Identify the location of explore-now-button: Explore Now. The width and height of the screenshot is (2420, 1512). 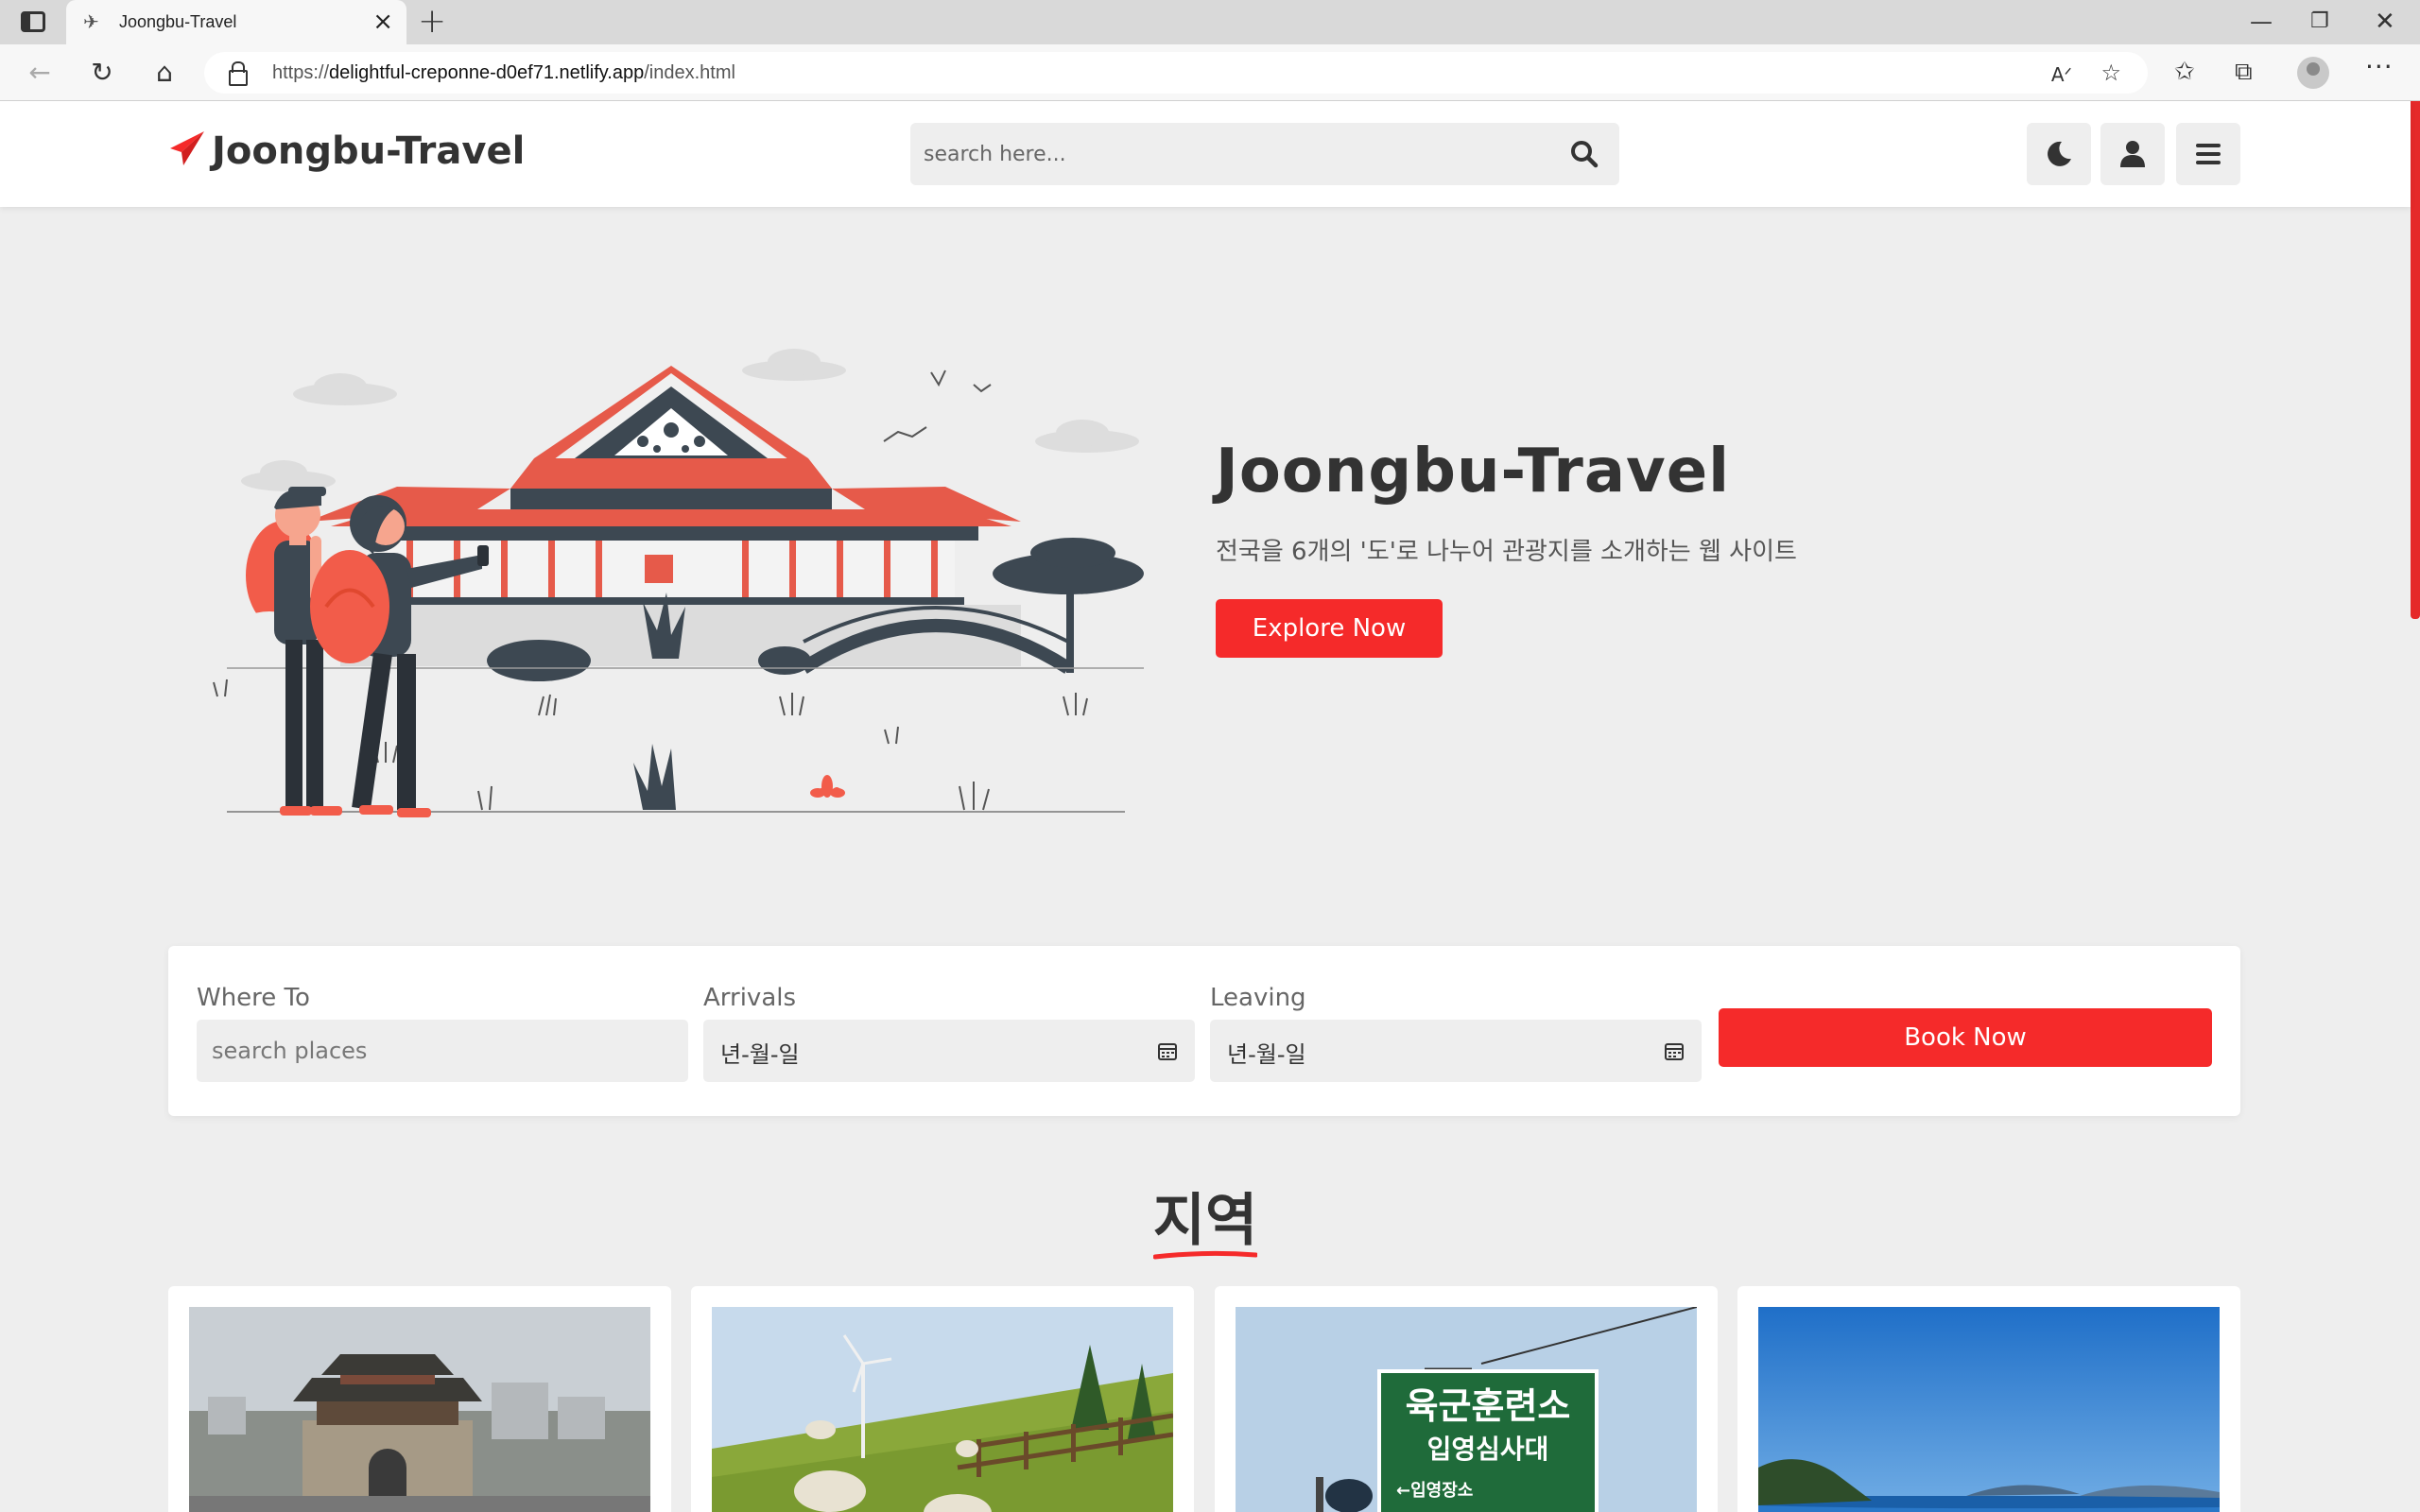
(1329, 628).